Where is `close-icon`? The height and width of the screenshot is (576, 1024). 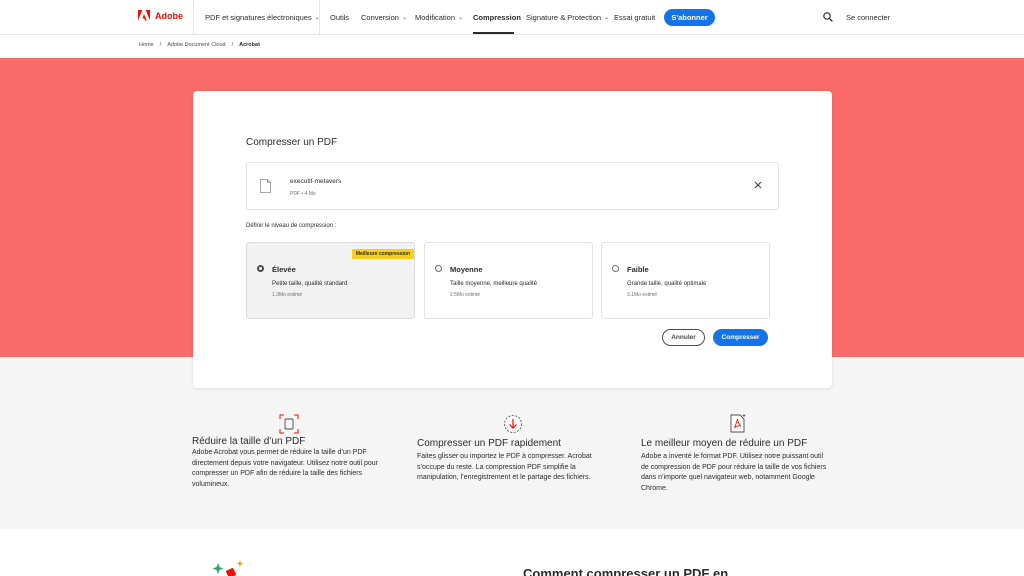 close-icon is located at coordinates (758, 185).